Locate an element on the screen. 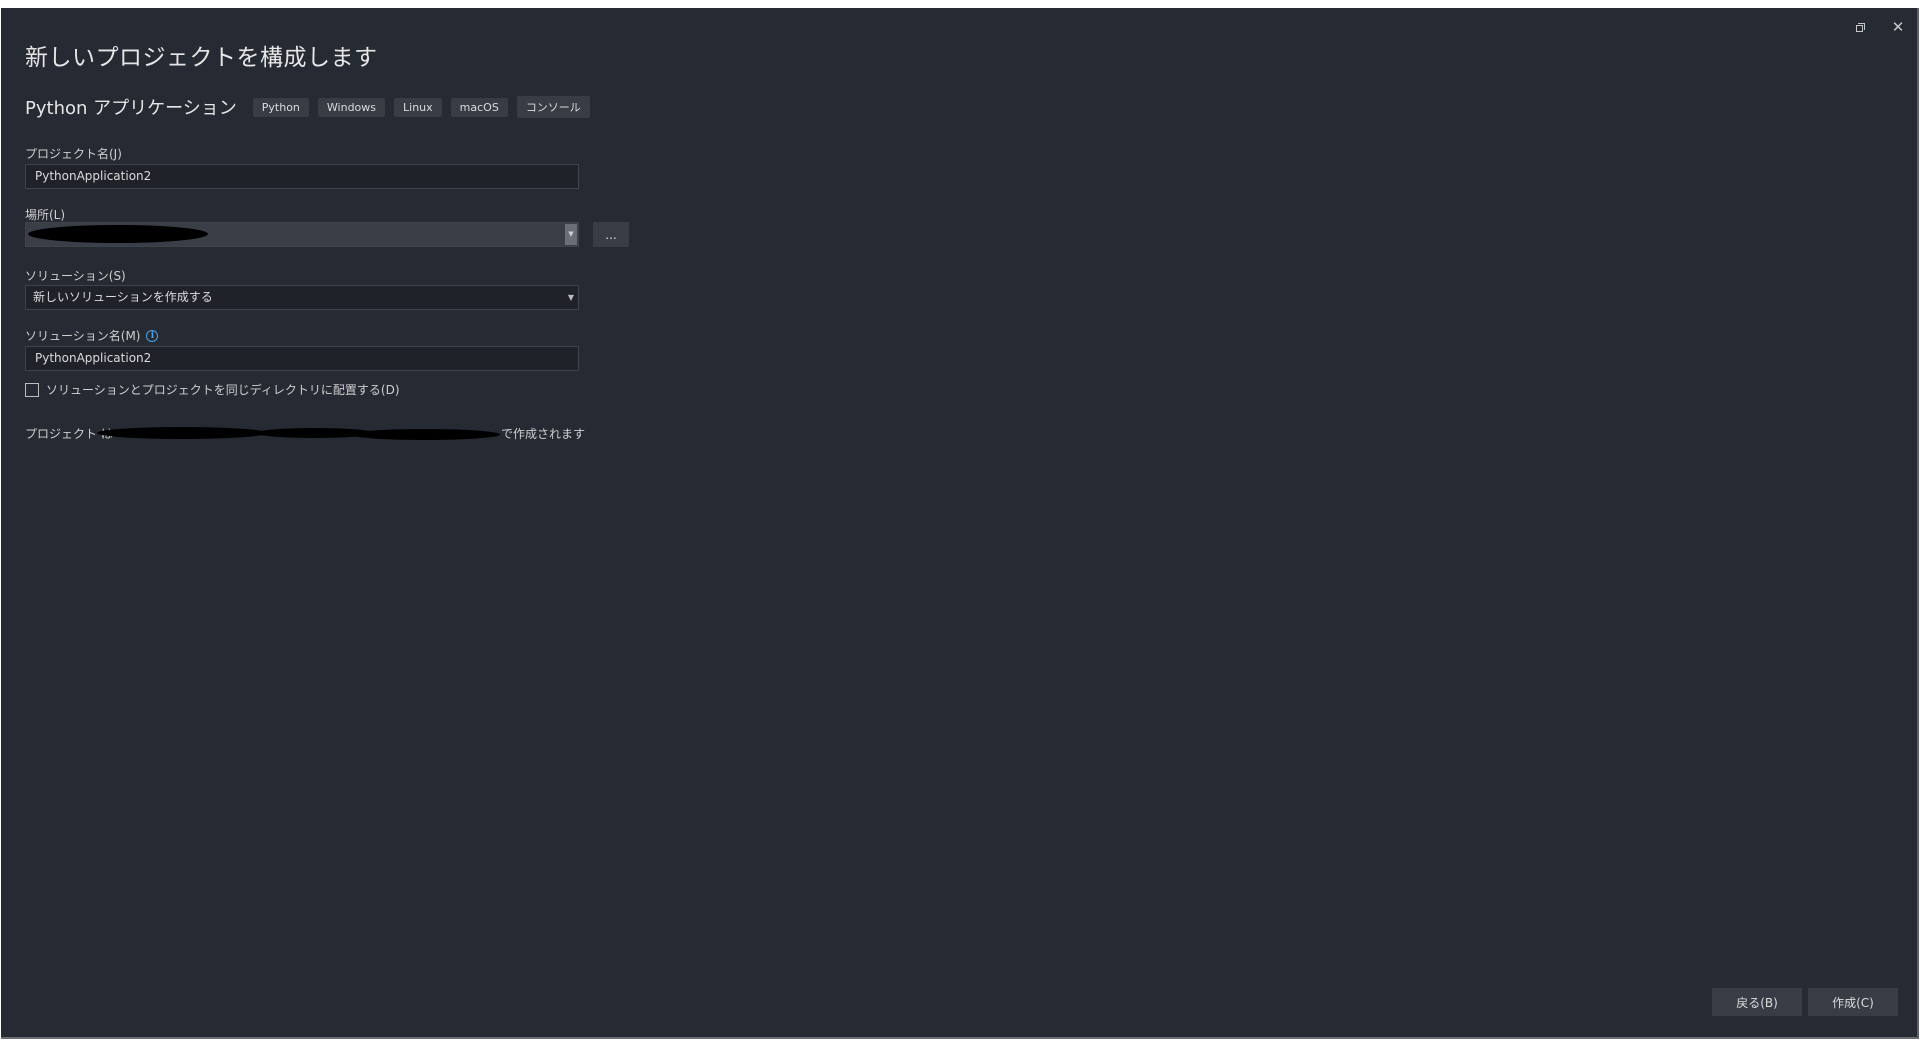 The width and height of the screenshot is (1922, 1041). back-button: 戻る(B) is located at coordinates (1757, 1002).